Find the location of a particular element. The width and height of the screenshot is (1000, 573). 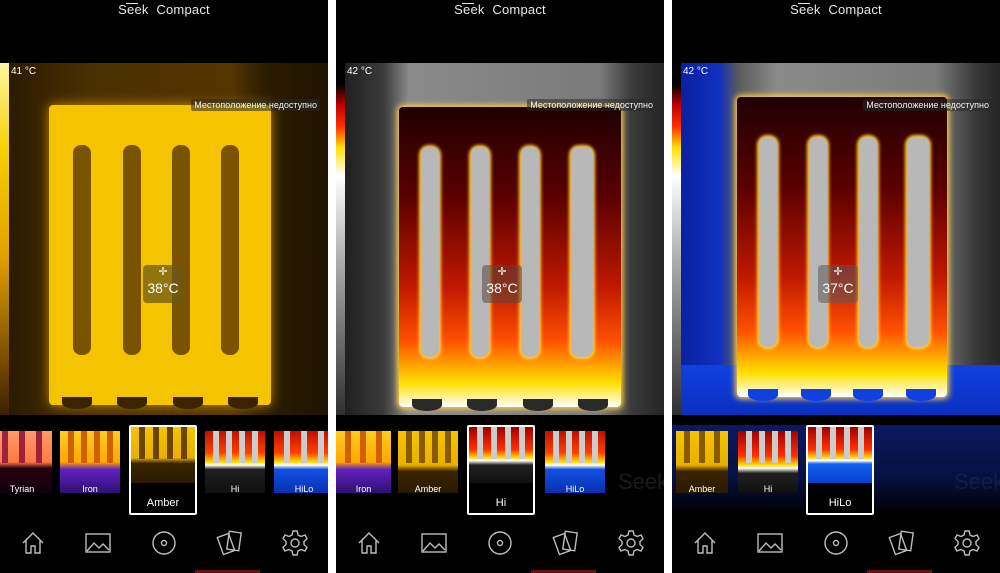

max-temp-label: 41 °C is located at coordinates (24, 71).